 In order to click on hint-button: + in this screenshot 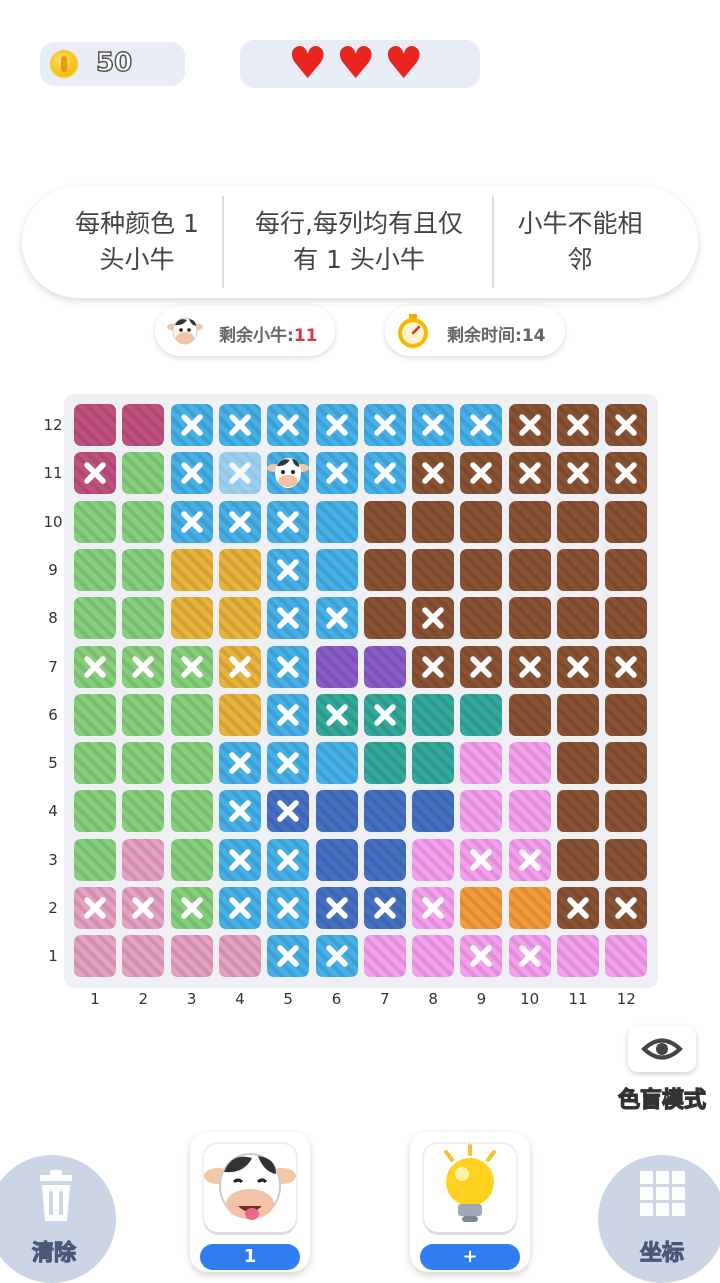, I will do `click(470, 1202)`.